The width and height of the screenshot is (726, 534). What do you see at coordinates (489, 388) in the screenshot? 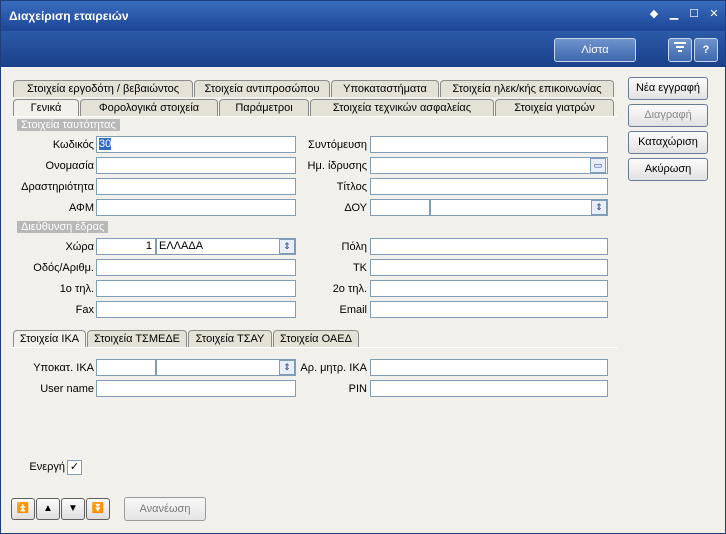
I see `pin-field` at bounding box center [489, 388].